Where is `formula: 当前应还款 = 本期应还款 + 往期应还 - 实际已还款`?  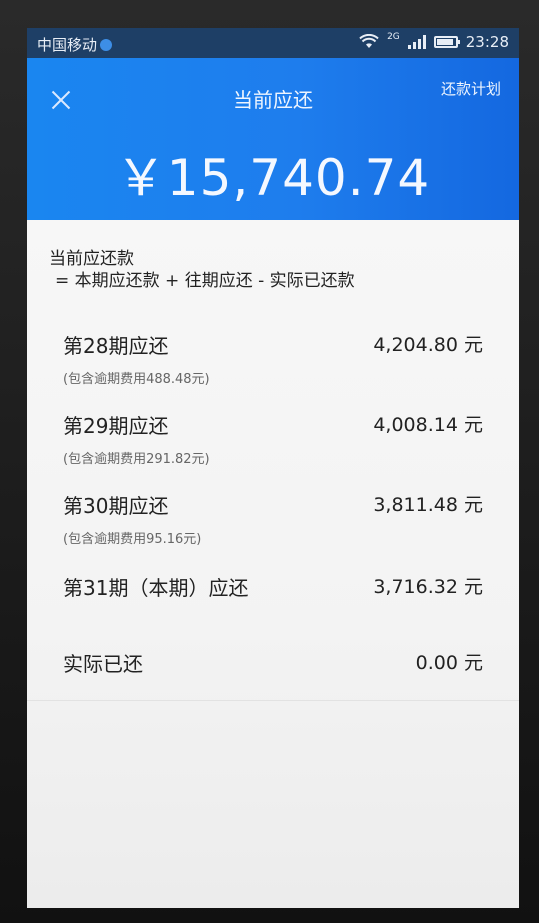
formula: 当前应还款 = 本期应还款 + 往期应还 - 实际已还款 is located at coordinates (202, 270).